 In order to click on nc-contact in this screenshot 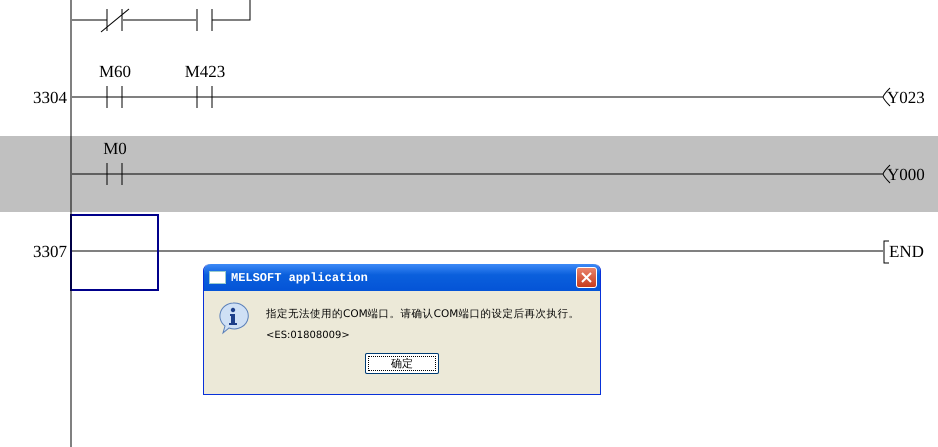, I will do `click(115, 20)`.